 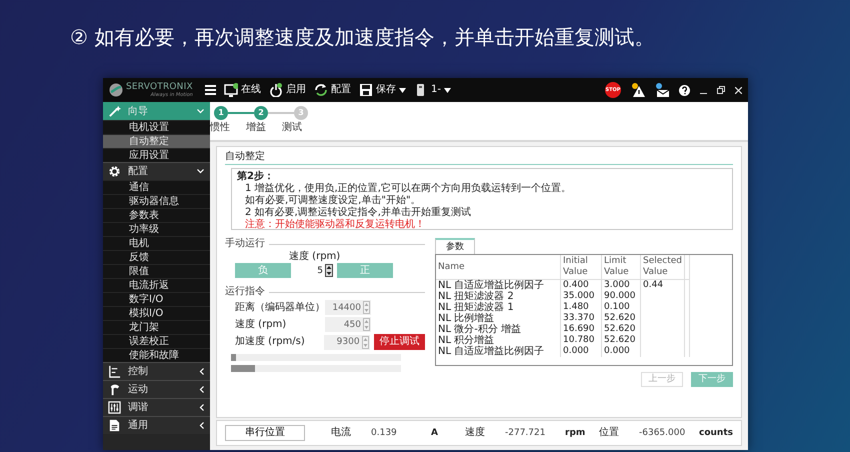 What do you see at coordinates (276, 90) in the screenshot?
I see `power-icon` at bounding box center [276, 90].